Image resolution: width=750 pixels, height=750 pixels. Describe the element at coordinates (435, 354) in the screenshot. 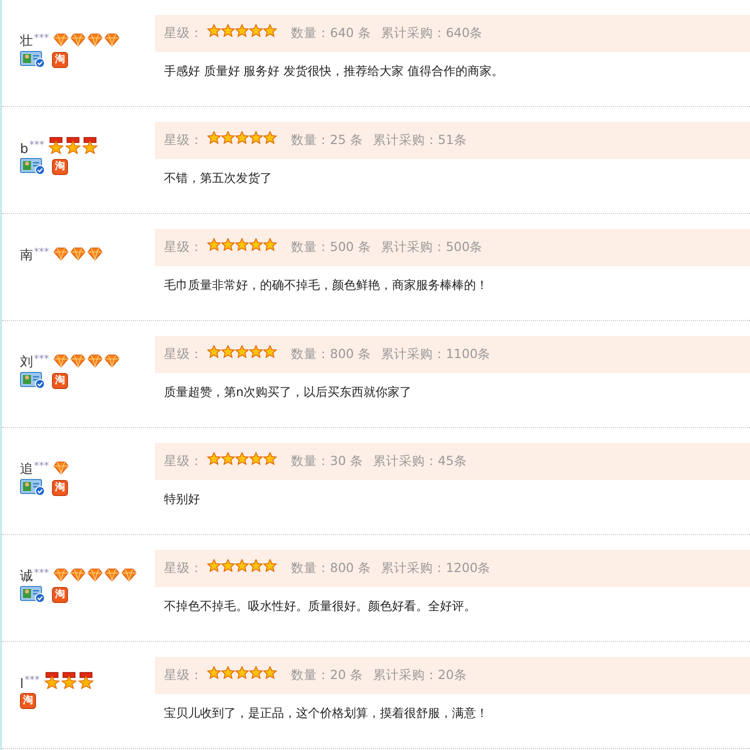

I see `total-purchase-text: 累计采购：1100条` at that location.